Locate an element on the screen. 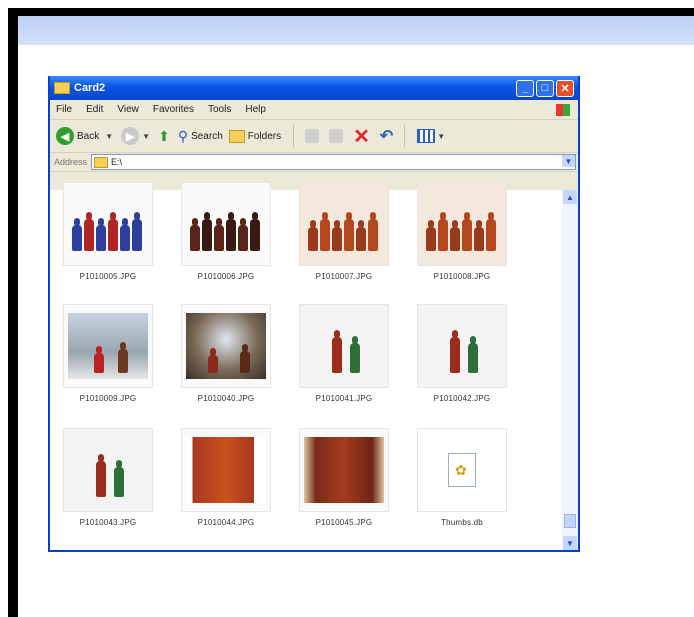  file-name: P1010005.JPG is located at coordinates (108, 276).